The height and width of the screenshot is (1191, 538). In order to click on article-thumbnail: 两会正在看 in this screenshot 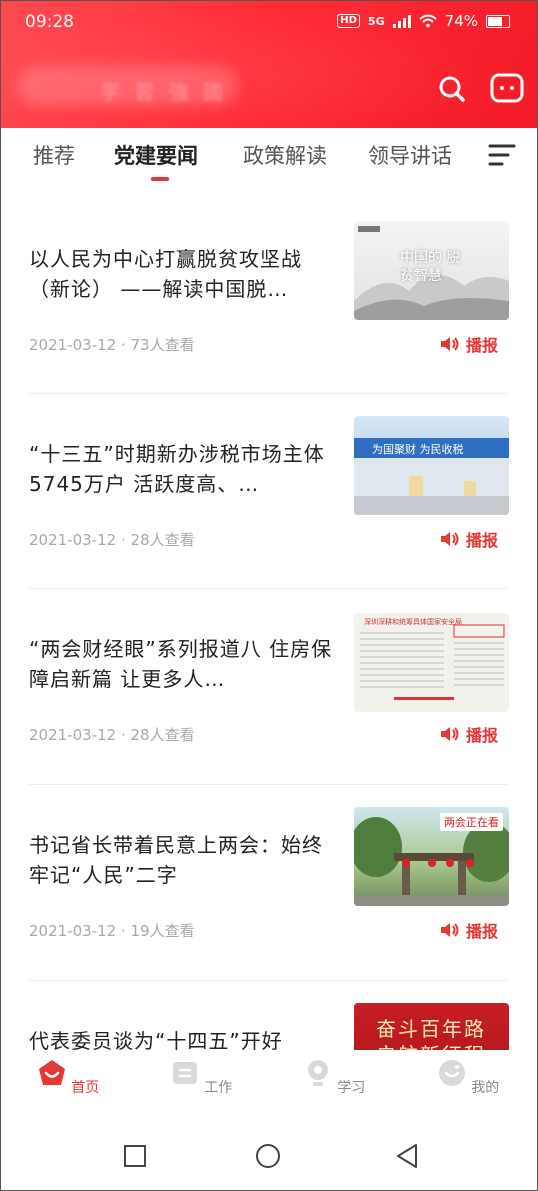, I will do `click(431, 856)`.